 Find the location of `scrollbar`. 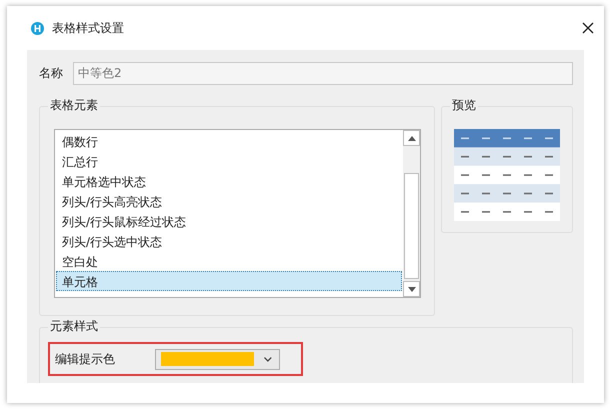

scrollbar is located at coordinates (411, 213).